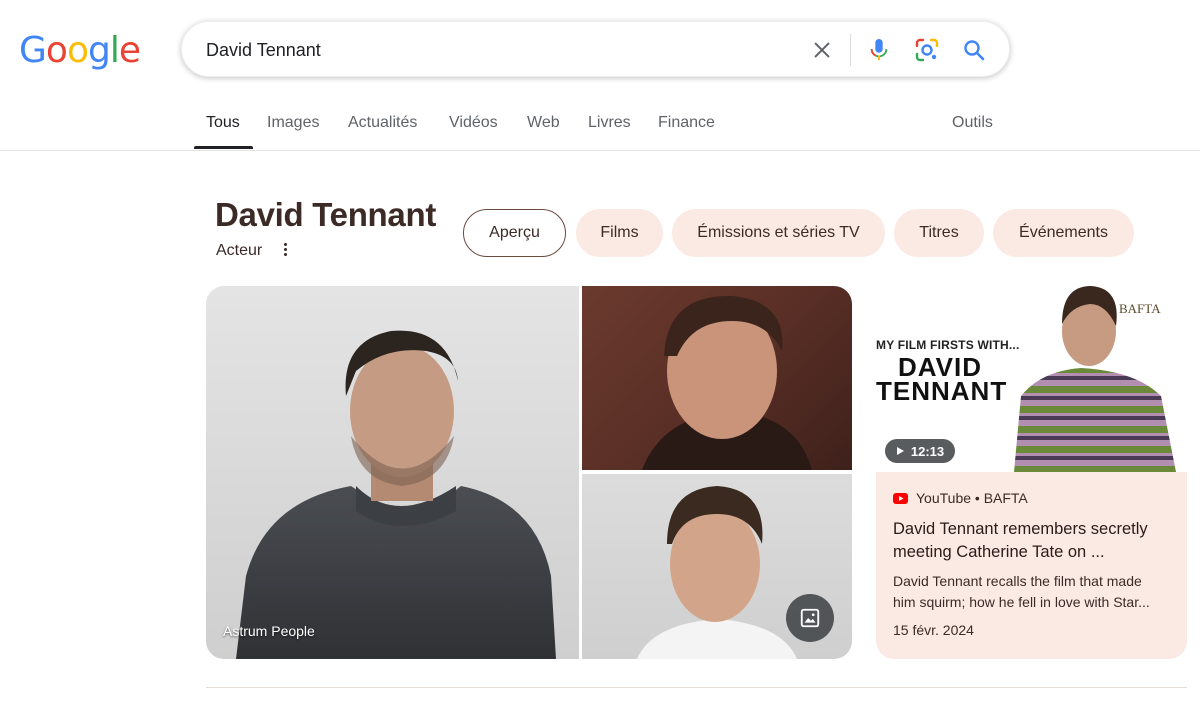 The height and width of the screenshot is (708, 1200). I want to click on tools-button: Outils, so click(972, 123).